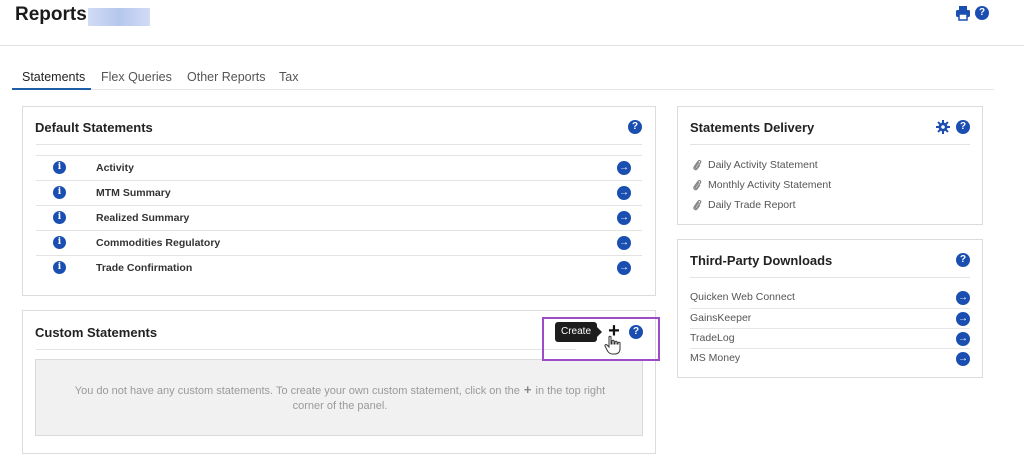  I want to click on download-row-ms-money: MS Money →, so click(830, 358).